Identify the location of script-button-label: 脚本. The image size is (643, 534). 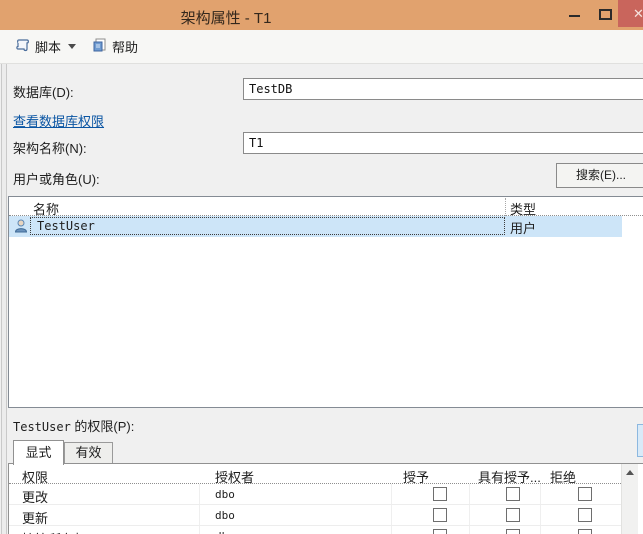
(48, 47).